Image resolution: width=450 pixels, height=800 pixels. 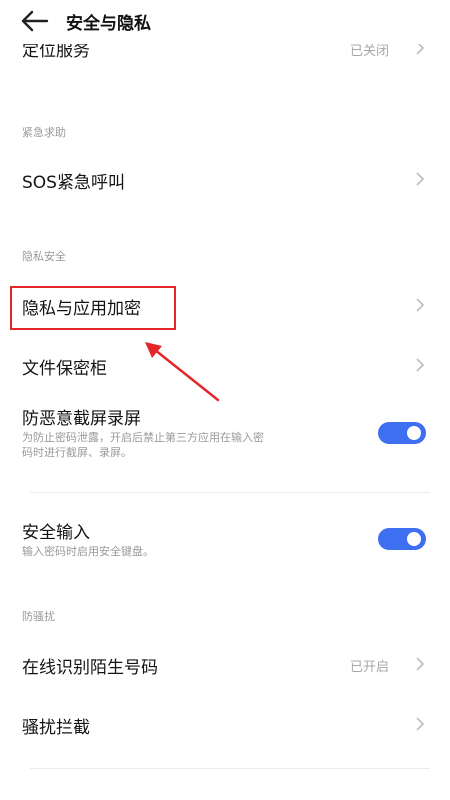 What do you see at coordinates (225, 22) in the screenshot?
I see `header-bar: 安全与隐私` at bounding box center [225, 22].